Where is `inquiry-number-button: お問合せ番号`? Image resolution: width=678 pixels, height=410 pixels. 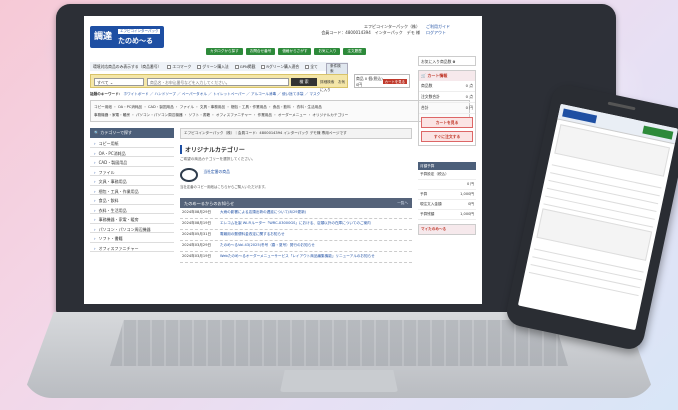 inquiry-number-button: お問合せ番号 is located at coordinates (260, 51).